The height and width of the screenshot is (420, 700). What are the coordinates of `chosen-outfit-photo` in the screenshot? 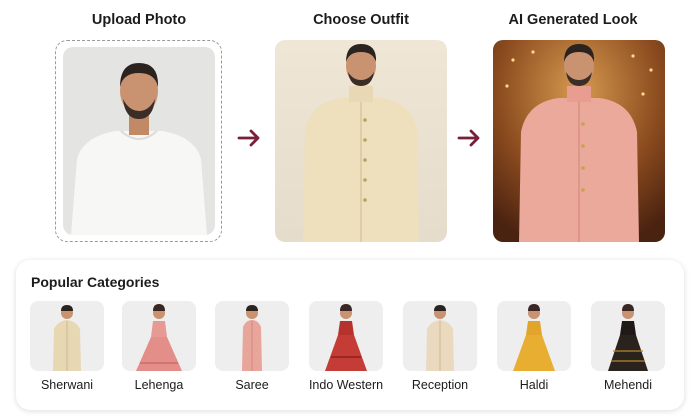 It's located at (361, 141).